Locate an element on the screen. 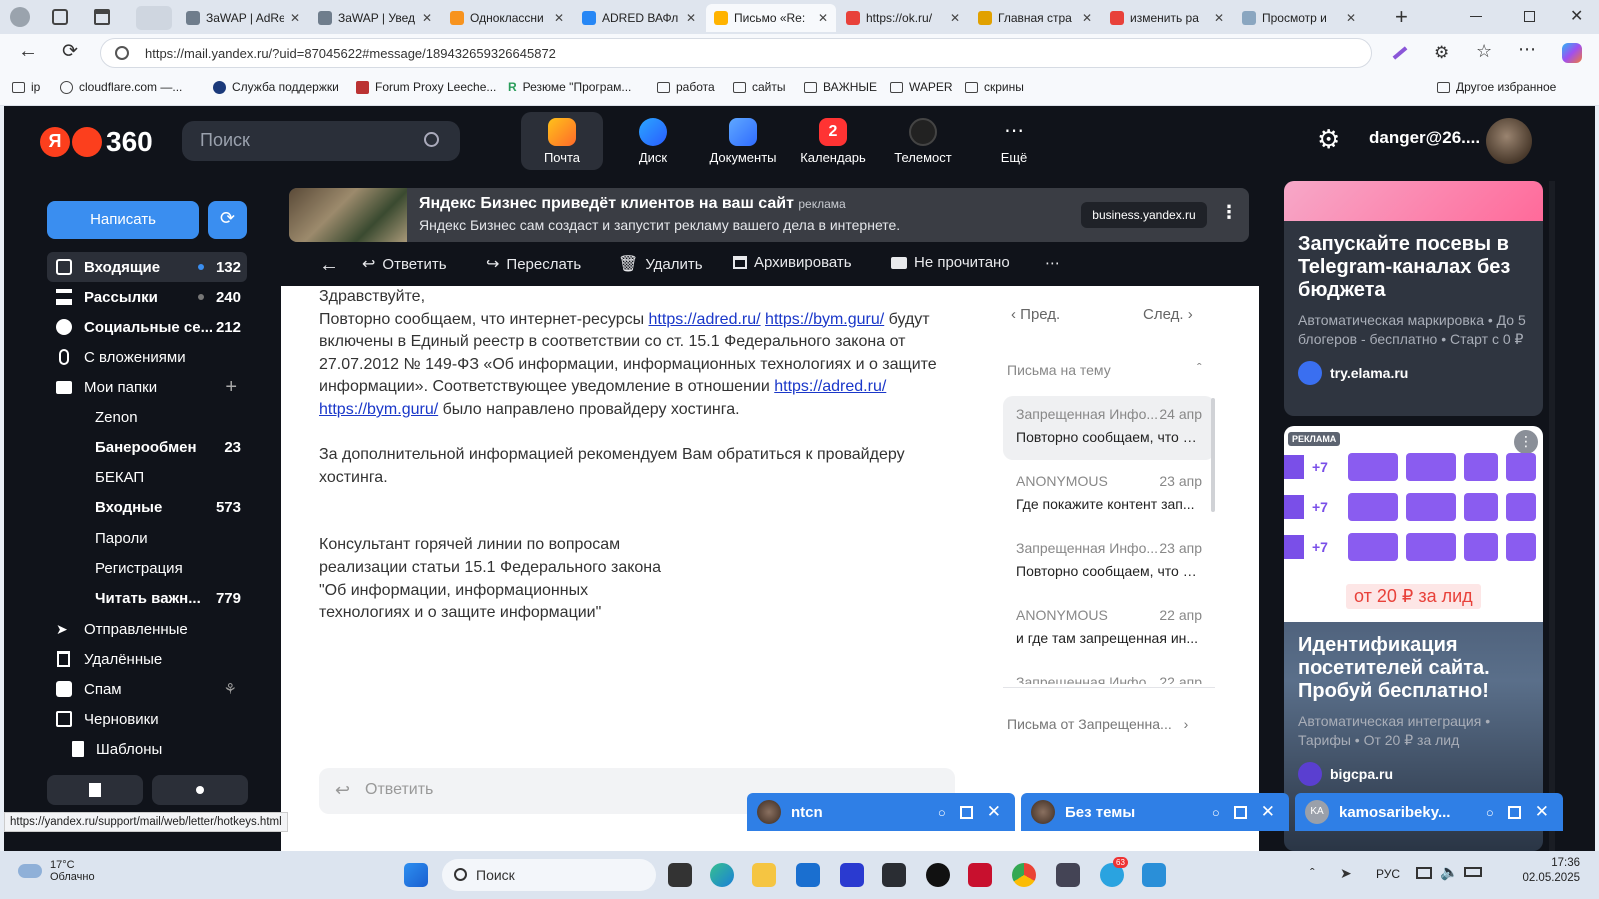 The width and height of the screenshot is (1599, 899). folder-drafts: Черновики is located at coordinates (147, 719).